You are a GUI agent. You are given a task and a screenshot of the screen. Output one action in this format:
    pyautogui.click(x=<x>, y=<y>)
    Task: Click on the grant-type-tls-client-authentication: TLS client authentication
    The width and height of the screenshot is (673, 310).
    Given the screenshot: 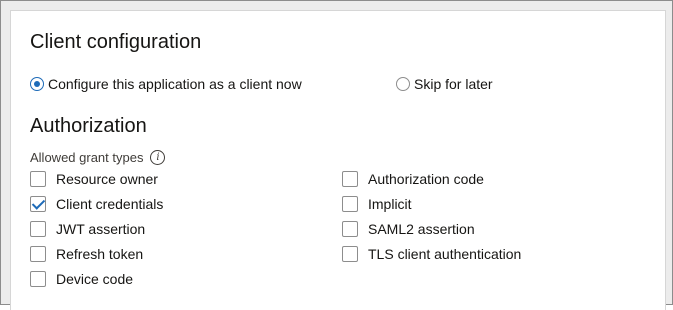 What is the action you would take?
    pyautogui.click(x=431, y=254)
    